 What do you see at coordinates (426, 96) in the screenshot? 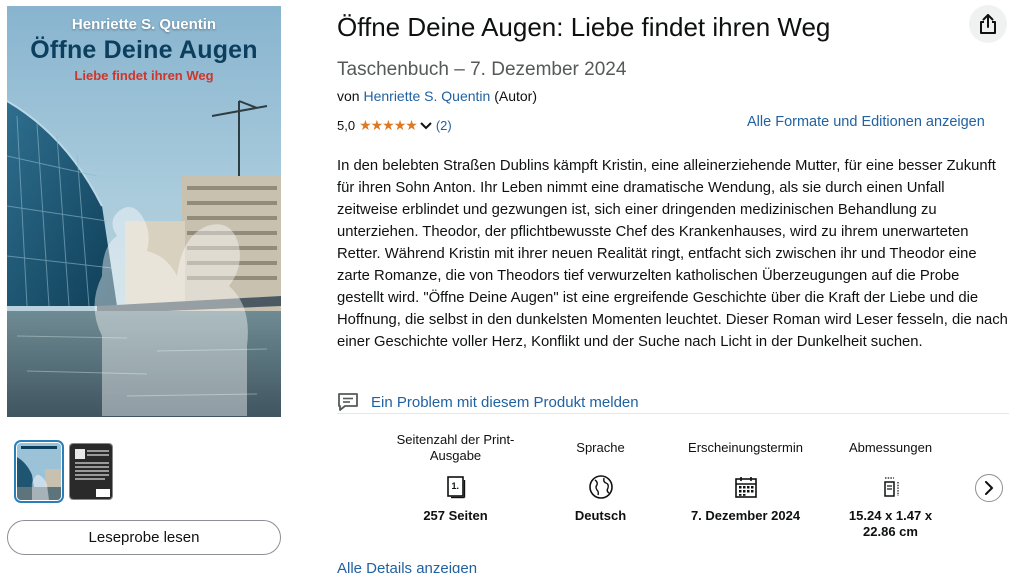
I see `author-link: Henriette S. Quentin` at bounding box center [426, 96].